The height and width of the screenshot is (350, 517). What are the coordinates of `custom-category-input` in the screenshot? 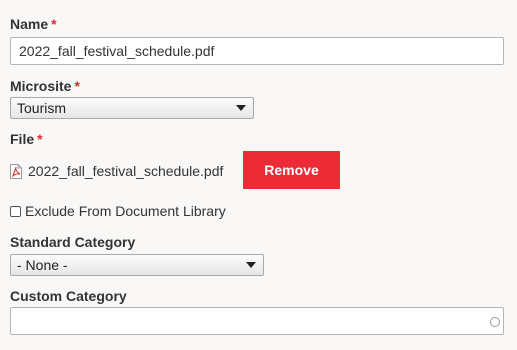 It's located at (257, 321).